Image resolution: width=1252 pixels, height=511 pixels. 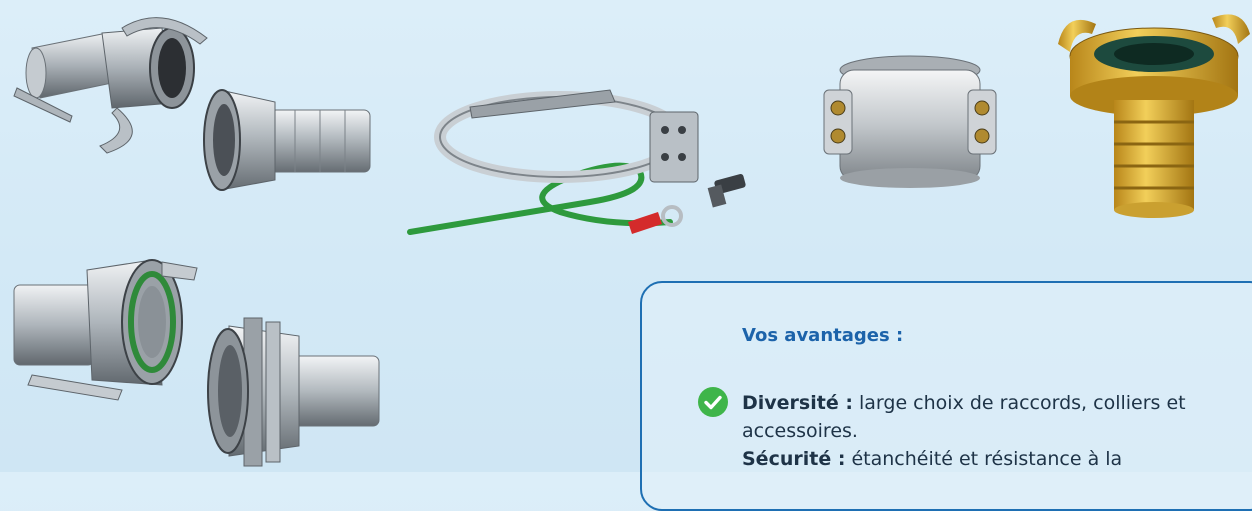 I want to click on hose-tail-icon, so click(x=287, y=140).